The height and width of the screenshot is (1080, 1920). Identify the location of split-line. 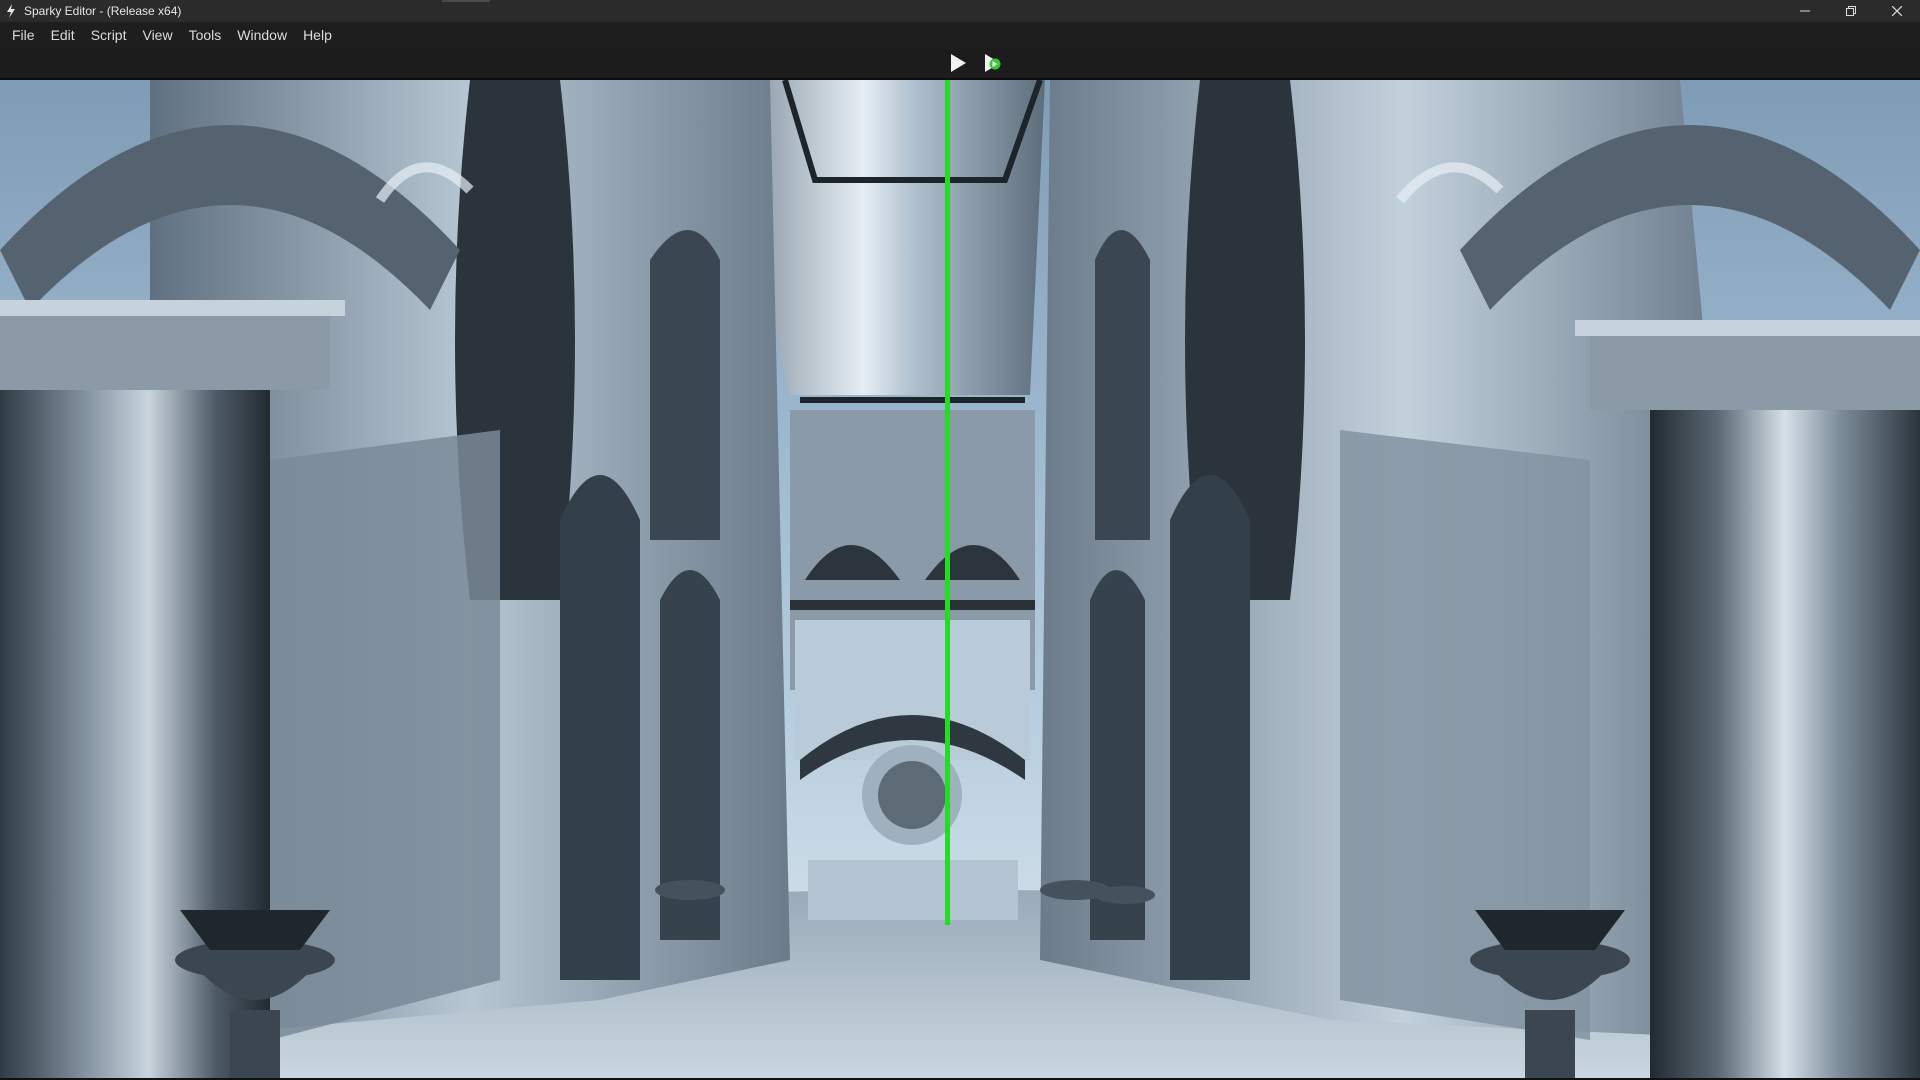
(947, 502).